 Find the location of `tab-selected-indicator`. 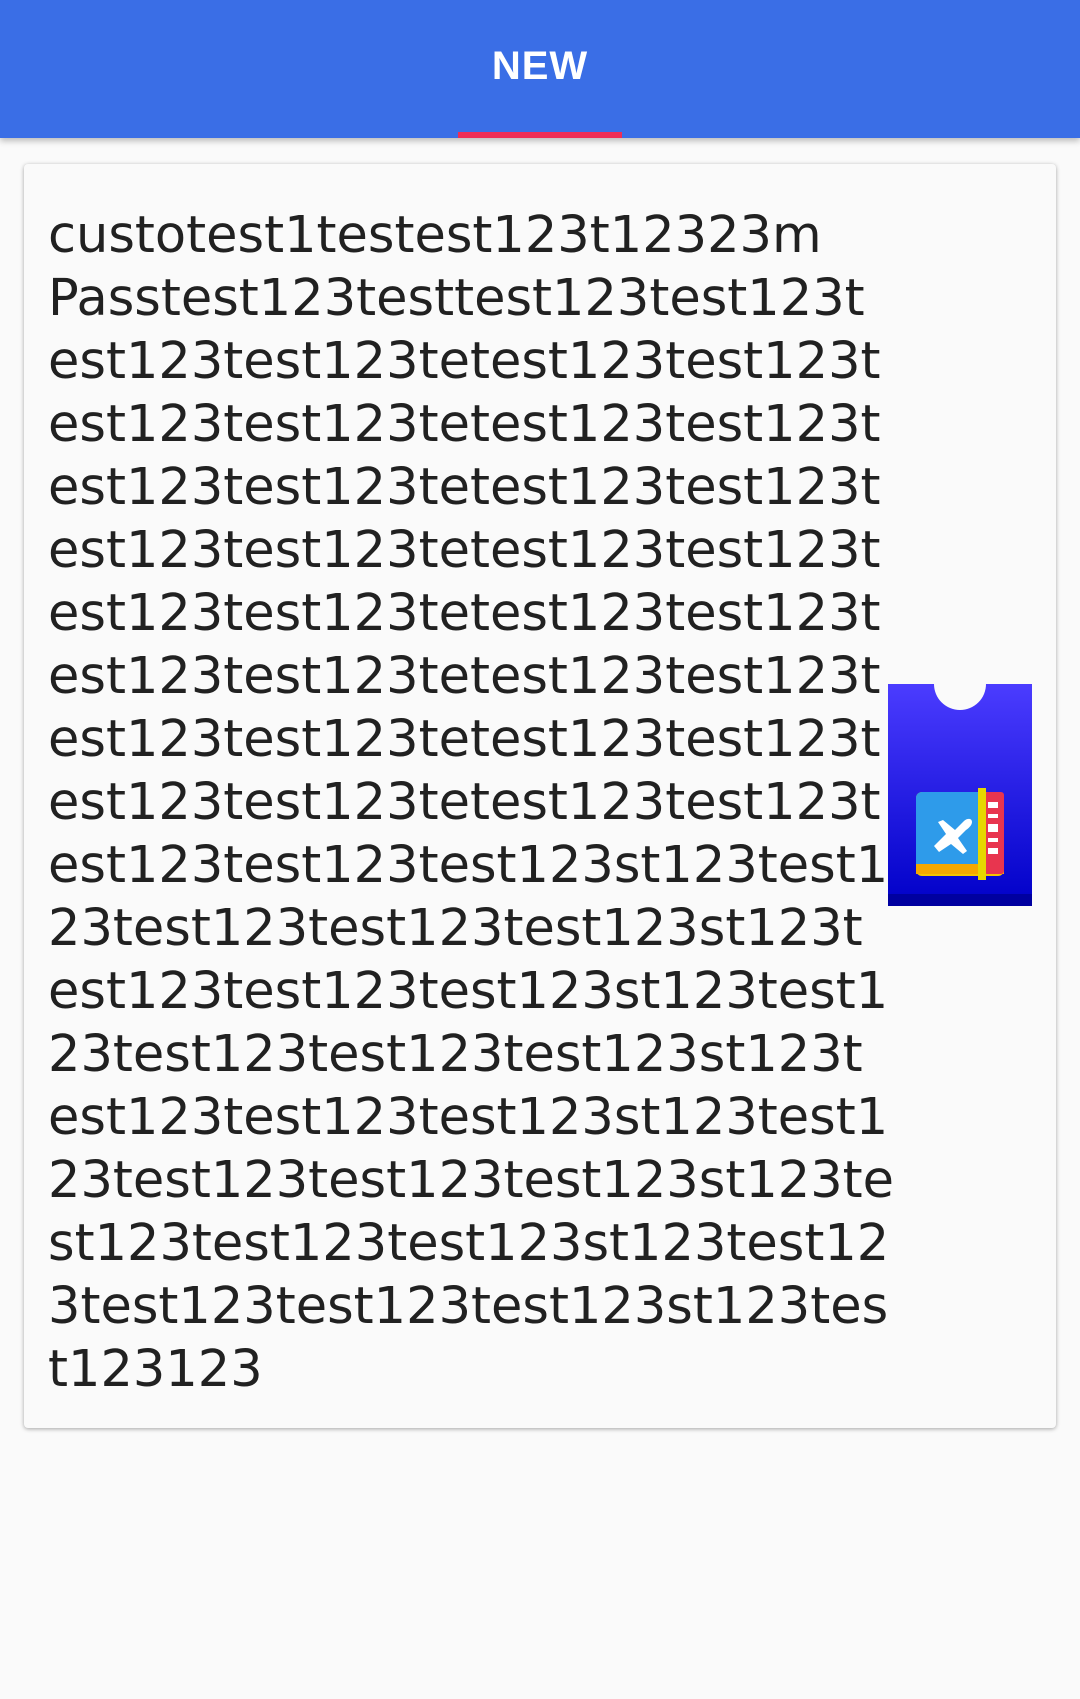

tab-selected-indicator is located at coordinates (540, 135).